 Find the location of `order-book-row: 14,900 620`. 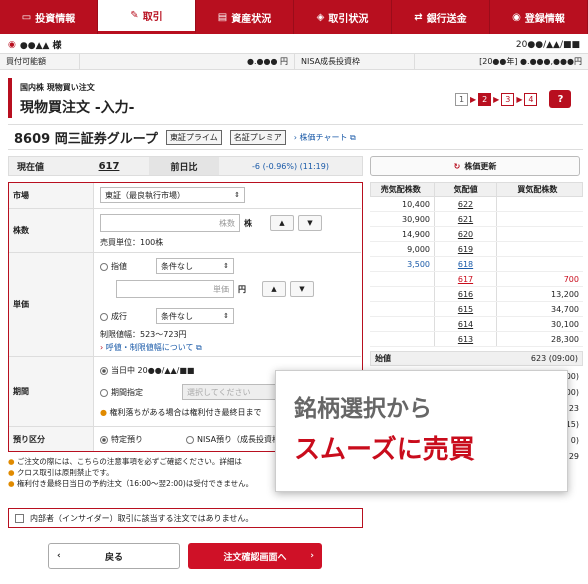

order-book-row: 14,900 620 is located at coordinates (476, 234).